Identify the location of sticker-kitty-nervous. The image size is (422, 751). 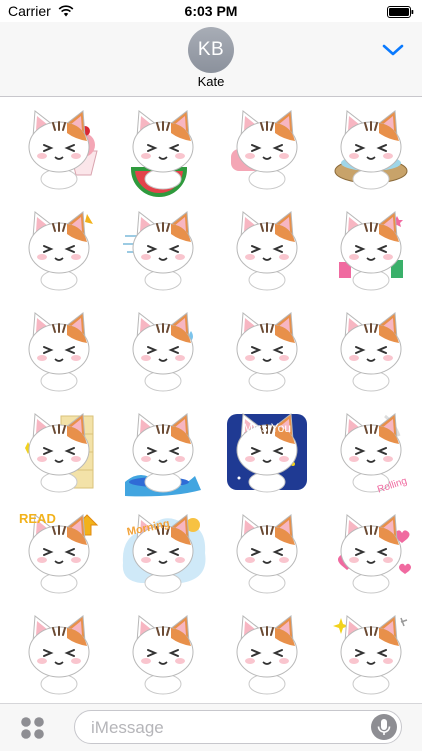
(163, 351).